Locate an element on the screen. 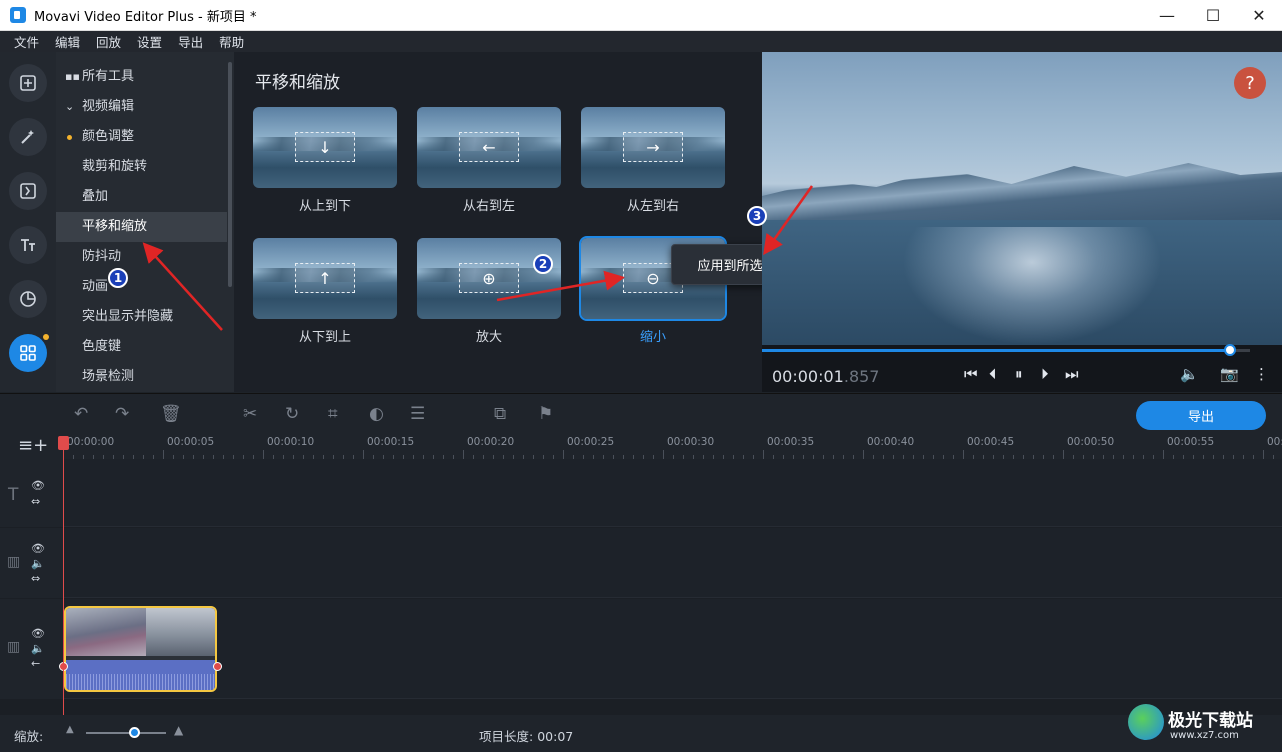  film-track-icon: ▥ is located at coordinates (14, 562).